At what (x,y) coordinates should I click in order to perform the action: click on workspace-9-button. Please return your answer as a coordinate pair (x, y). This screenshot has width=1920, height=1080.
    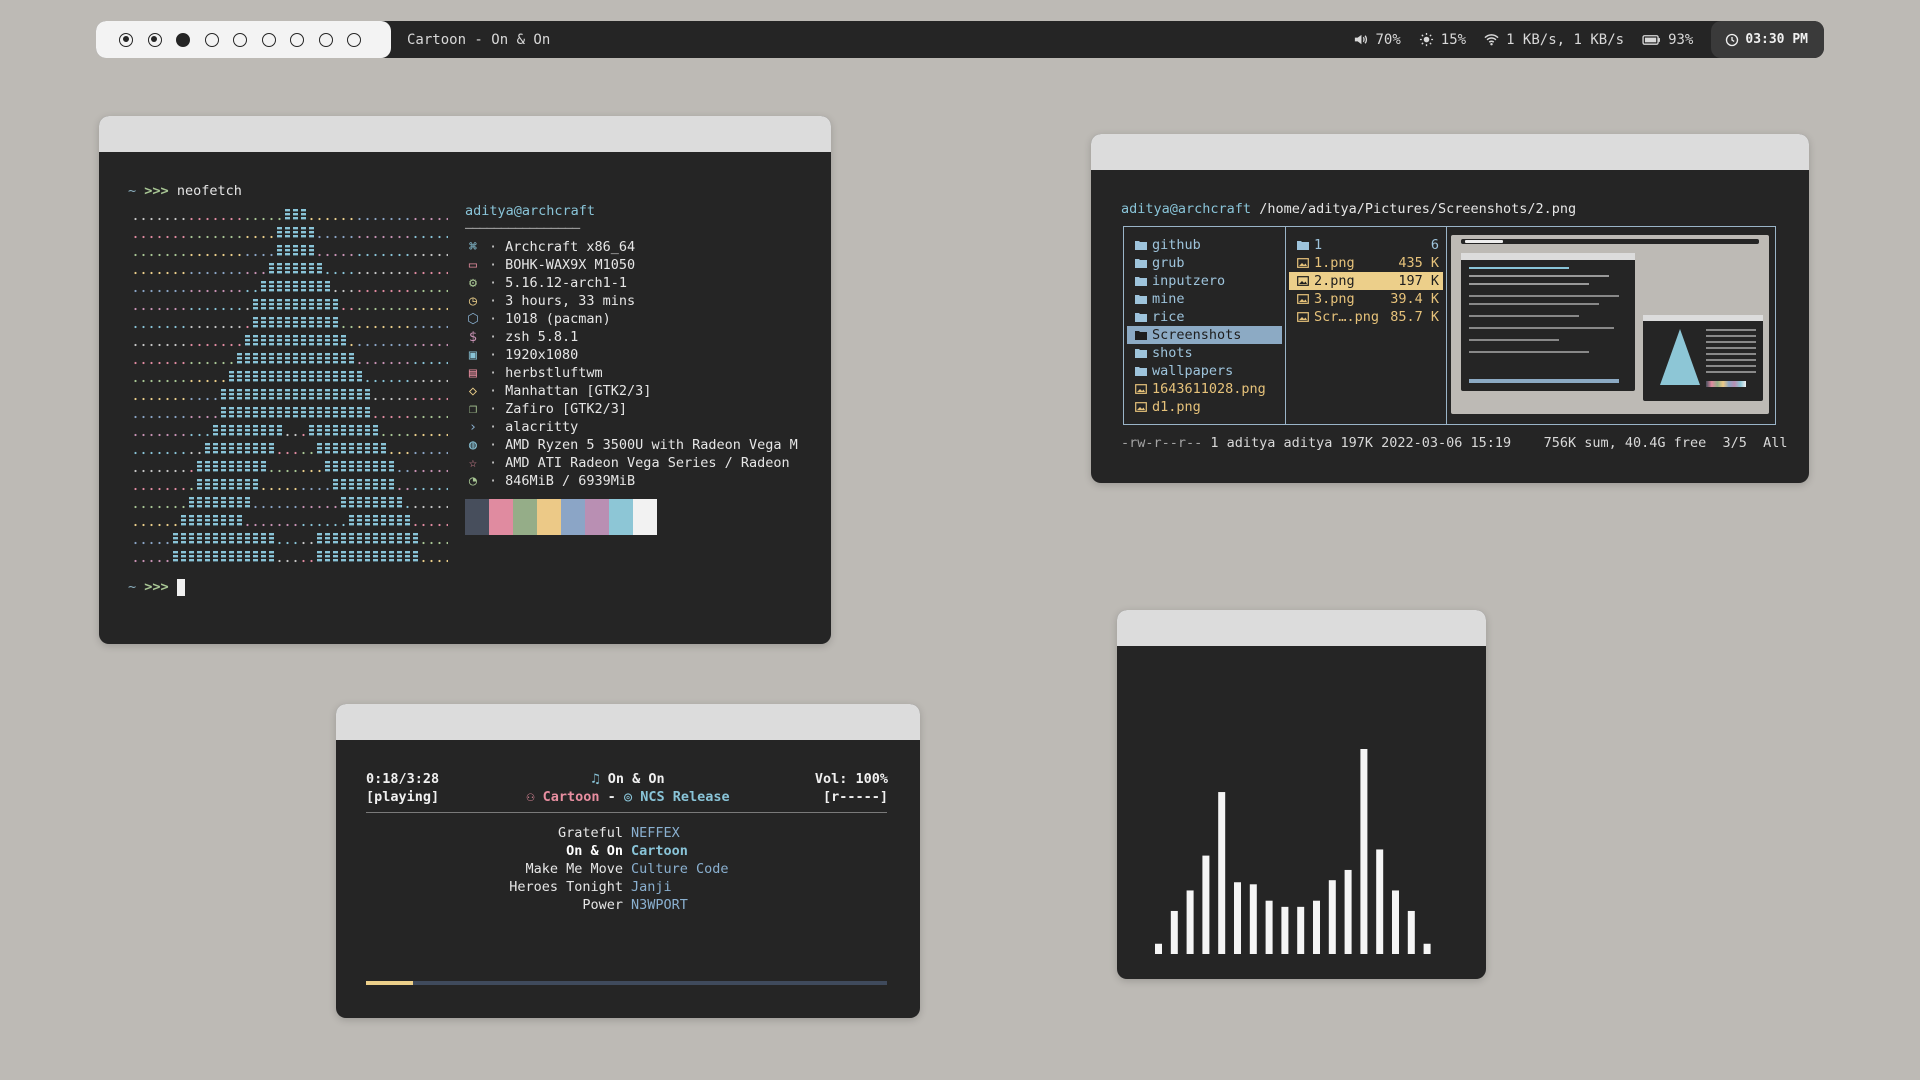
    Looking at the image, I should click on (354, 39).